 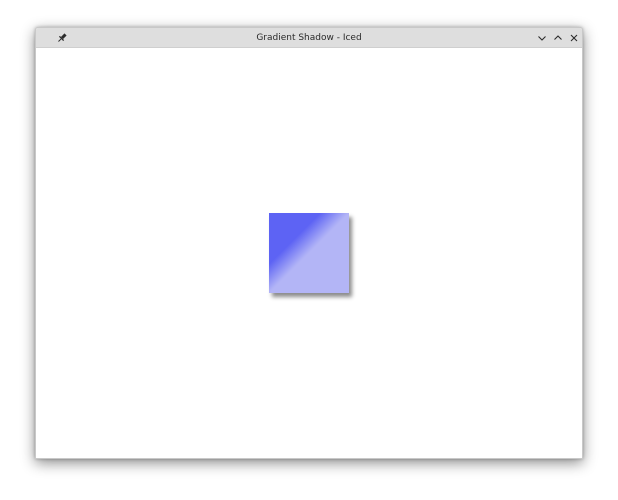 I want to click on gradient-shadow-square, so click(x=309, y=253).